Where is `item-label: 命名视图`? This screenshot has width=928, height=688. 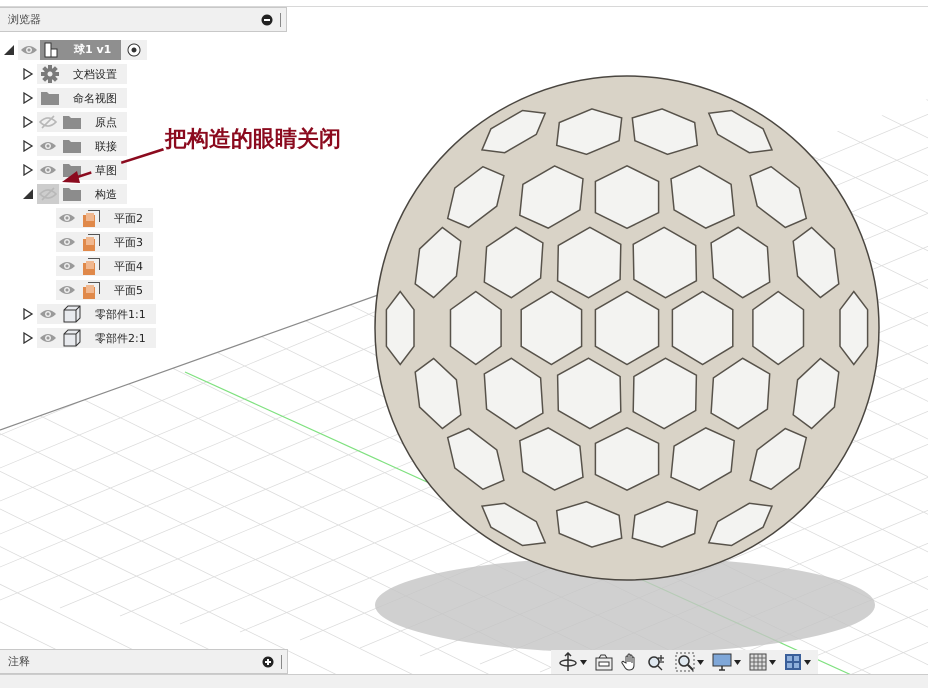
item-label: 命名视图 is located at coordinates (94, 98).